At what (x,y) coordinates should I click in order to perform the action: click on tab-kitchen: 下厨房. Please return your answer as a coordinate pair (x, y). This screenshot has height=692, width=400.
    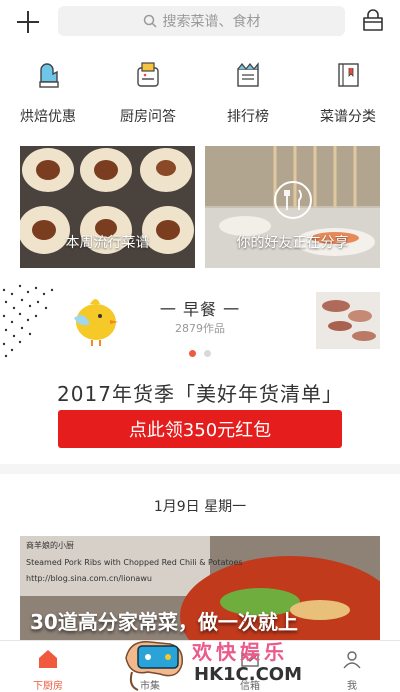
    Looking at the image, I should click on (48, 666).